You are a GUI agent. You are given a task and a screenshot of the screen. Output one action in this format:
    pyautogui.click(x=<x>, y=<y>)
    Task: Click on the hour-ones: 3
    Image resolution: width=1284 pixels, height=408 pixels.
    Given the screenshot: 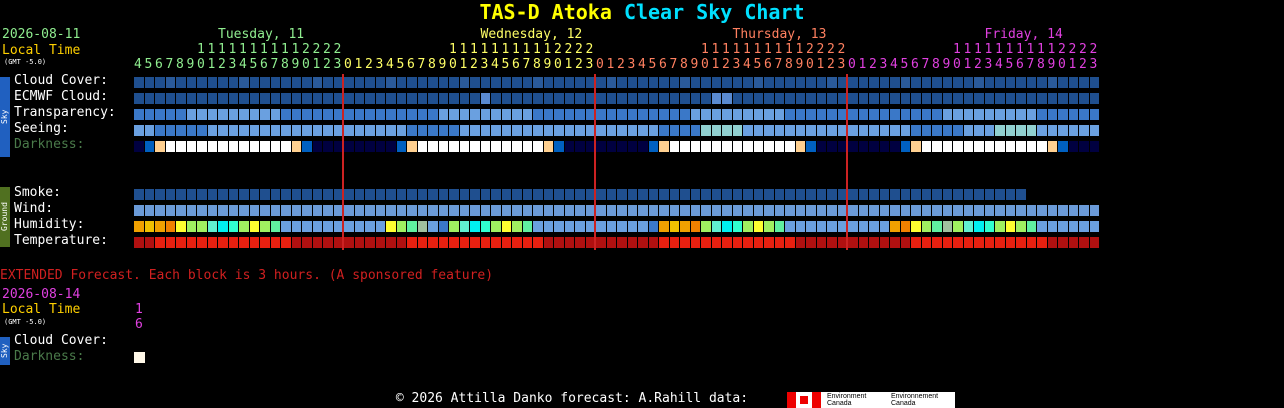 What is the action you would take?
    pyautogui.click(x=988, y=64)
    